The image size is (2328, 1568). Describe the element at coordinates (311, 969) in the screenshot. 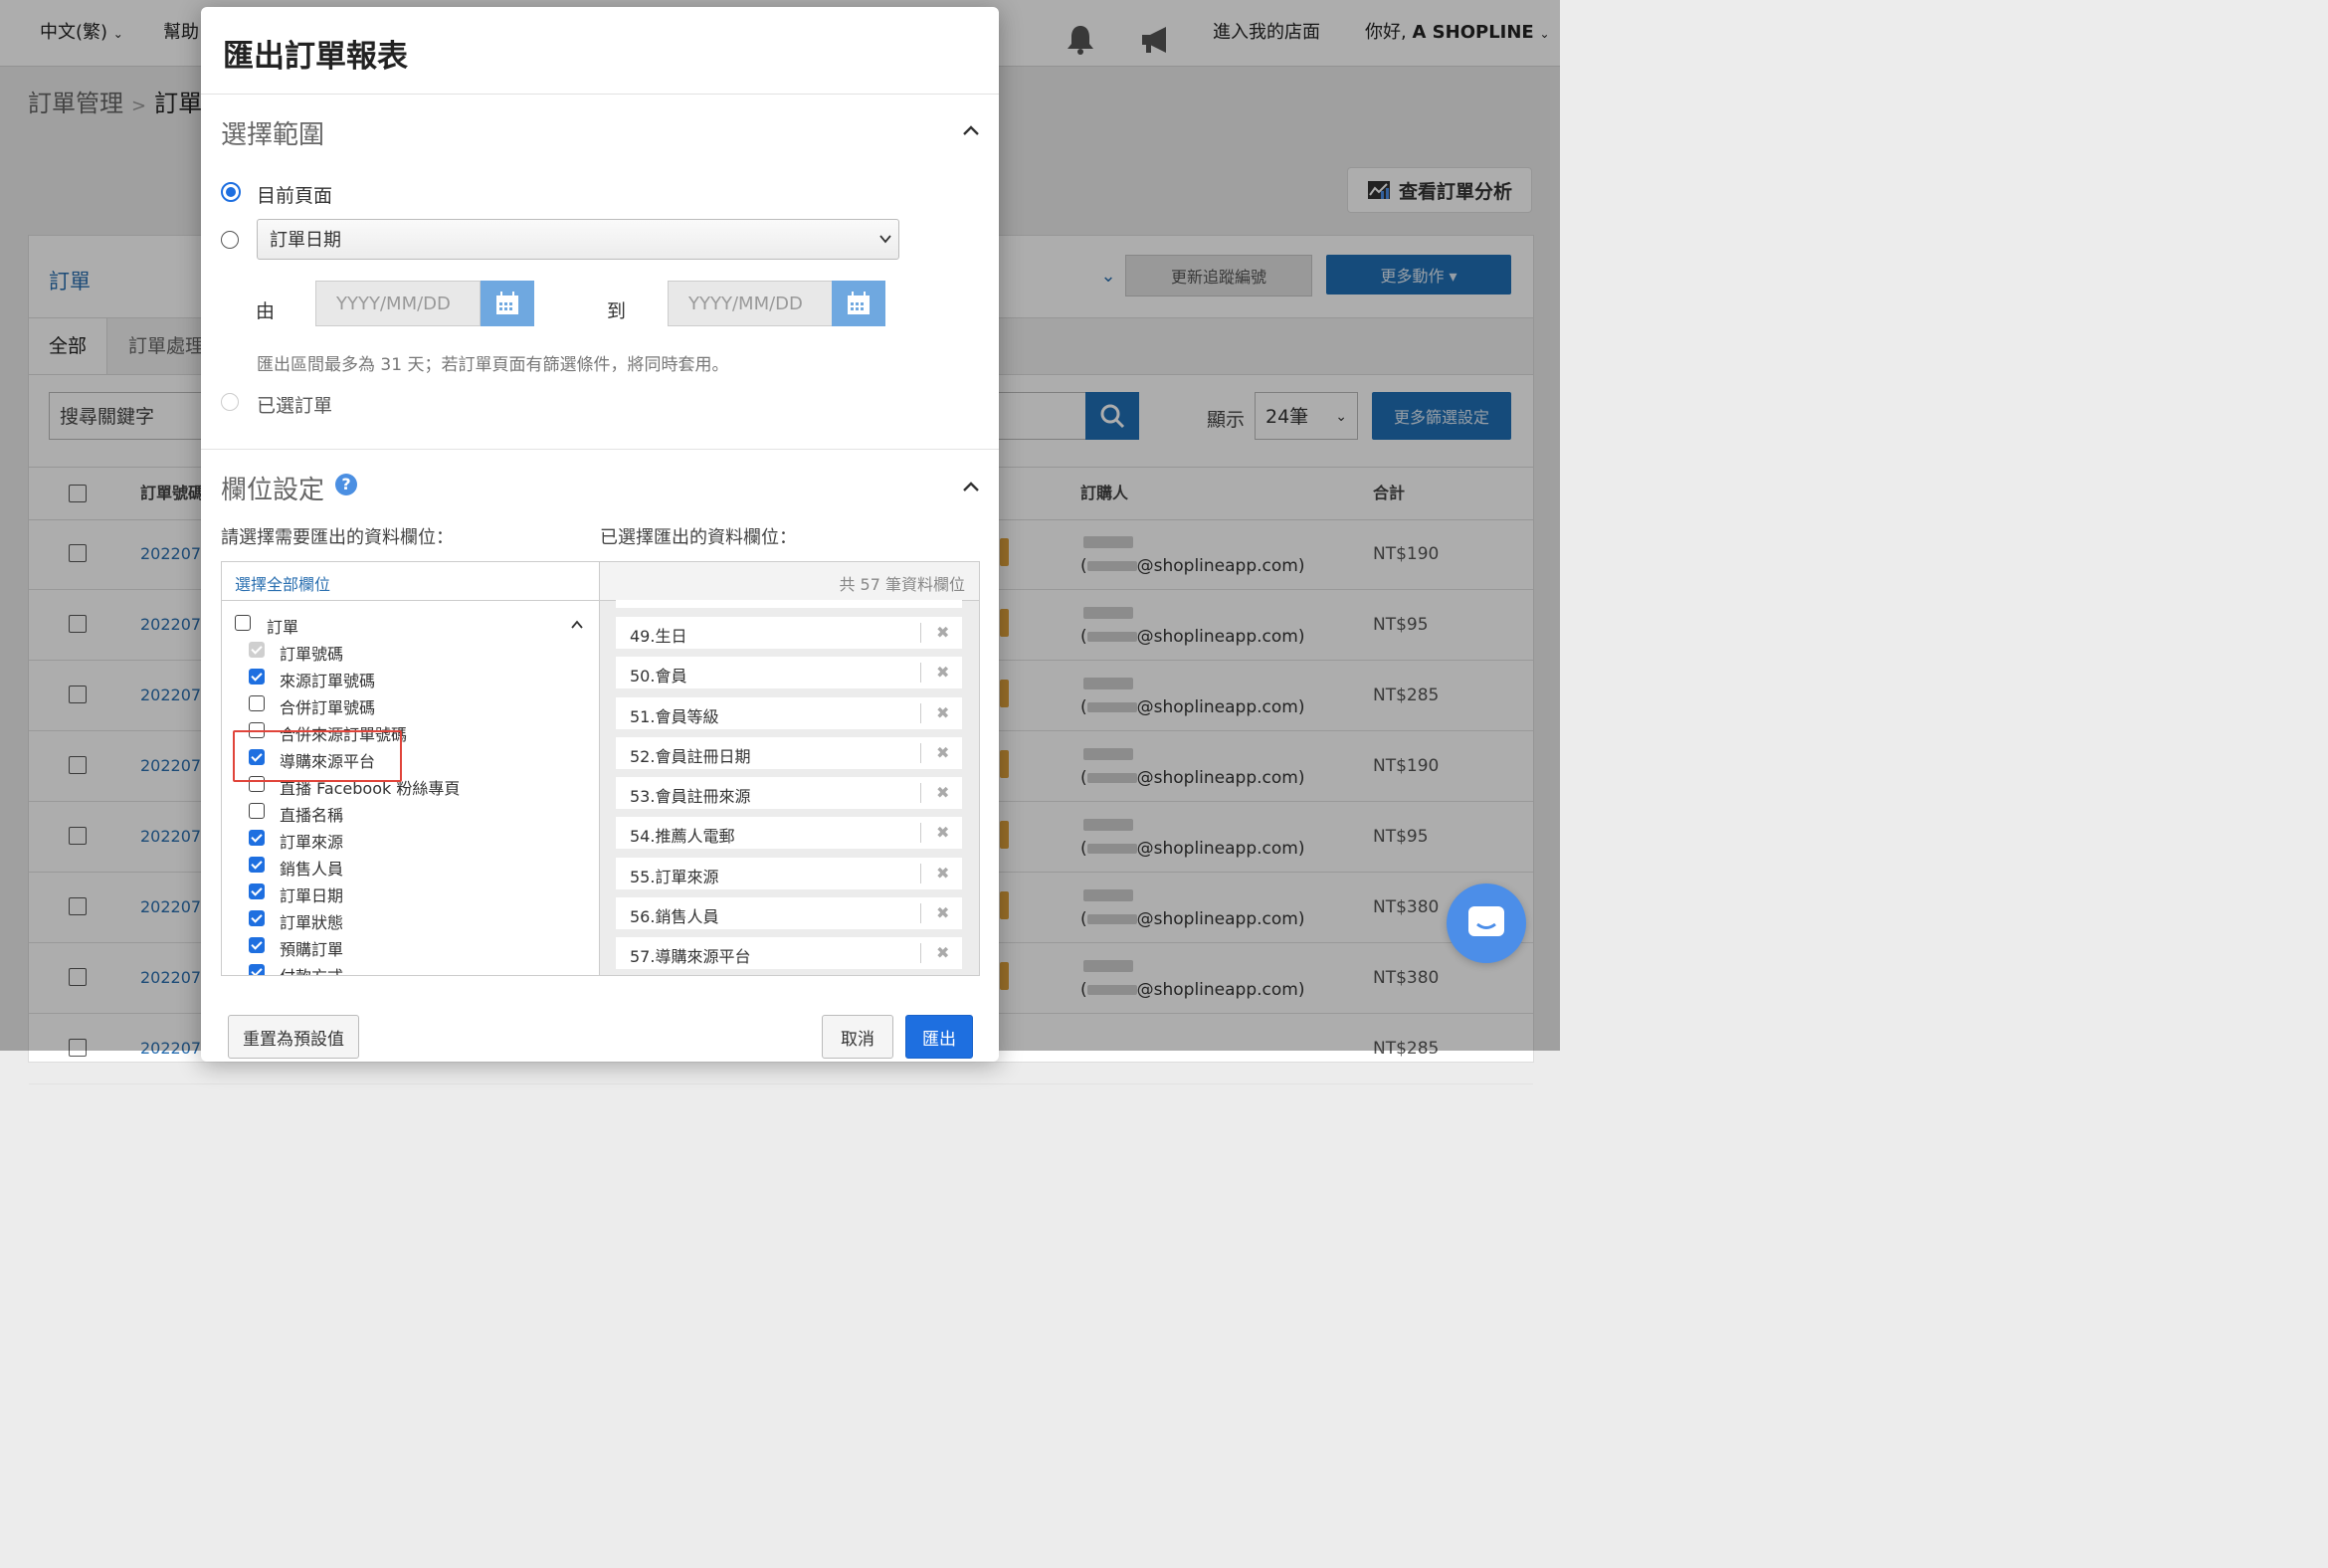

I see `field-label: 付款方式` at that location.